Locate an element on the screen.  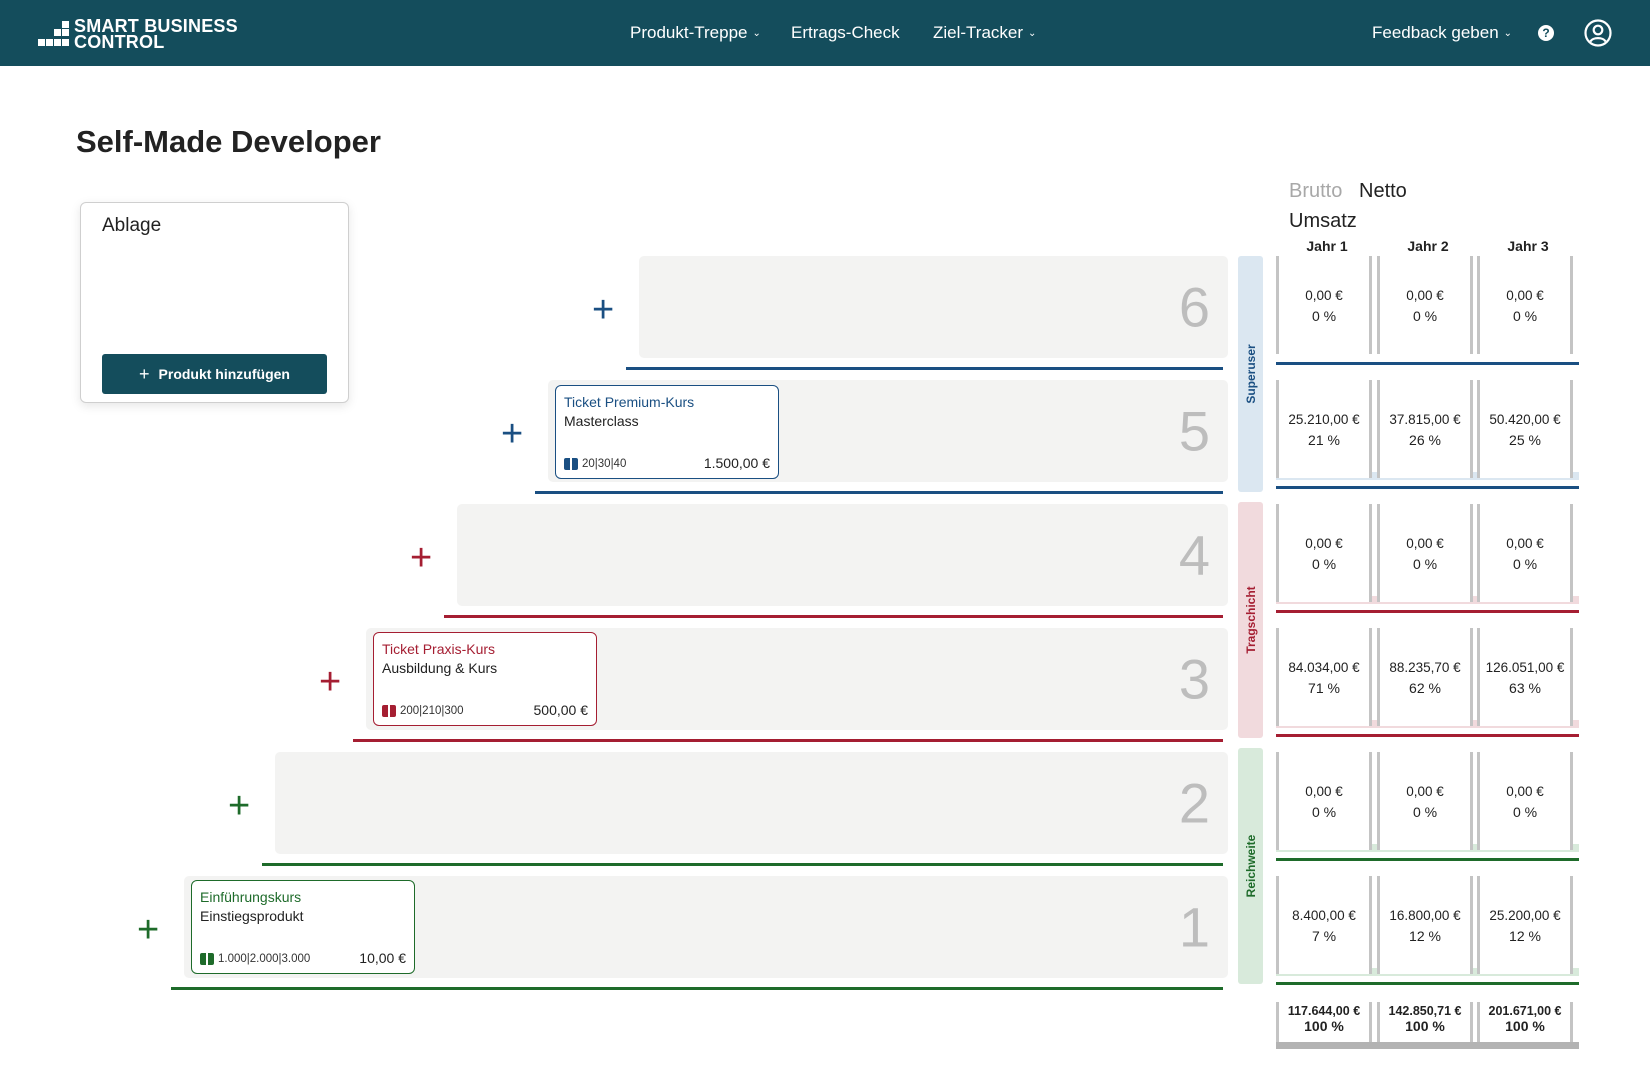
total-cell-jahr-3: 201.671,00 € 100 % is located at coordinates (1525, 1024).